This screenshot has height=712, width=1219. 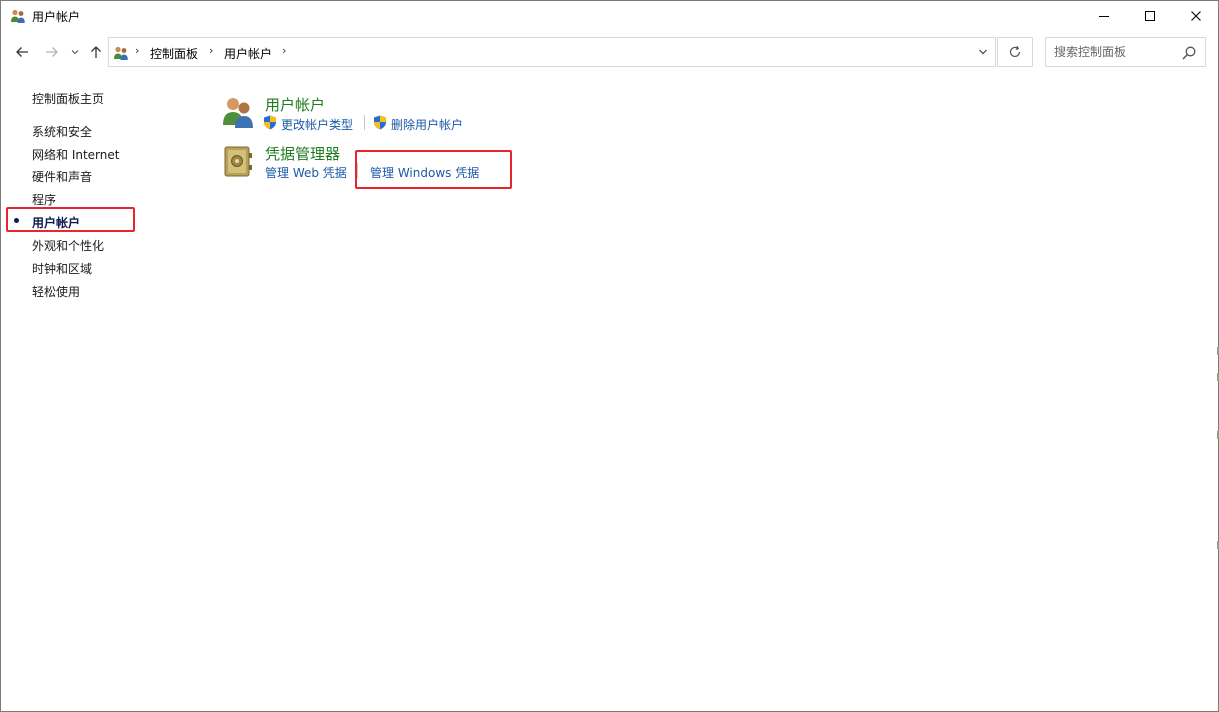 I want to click on back-button, so click(x=22, y=52).